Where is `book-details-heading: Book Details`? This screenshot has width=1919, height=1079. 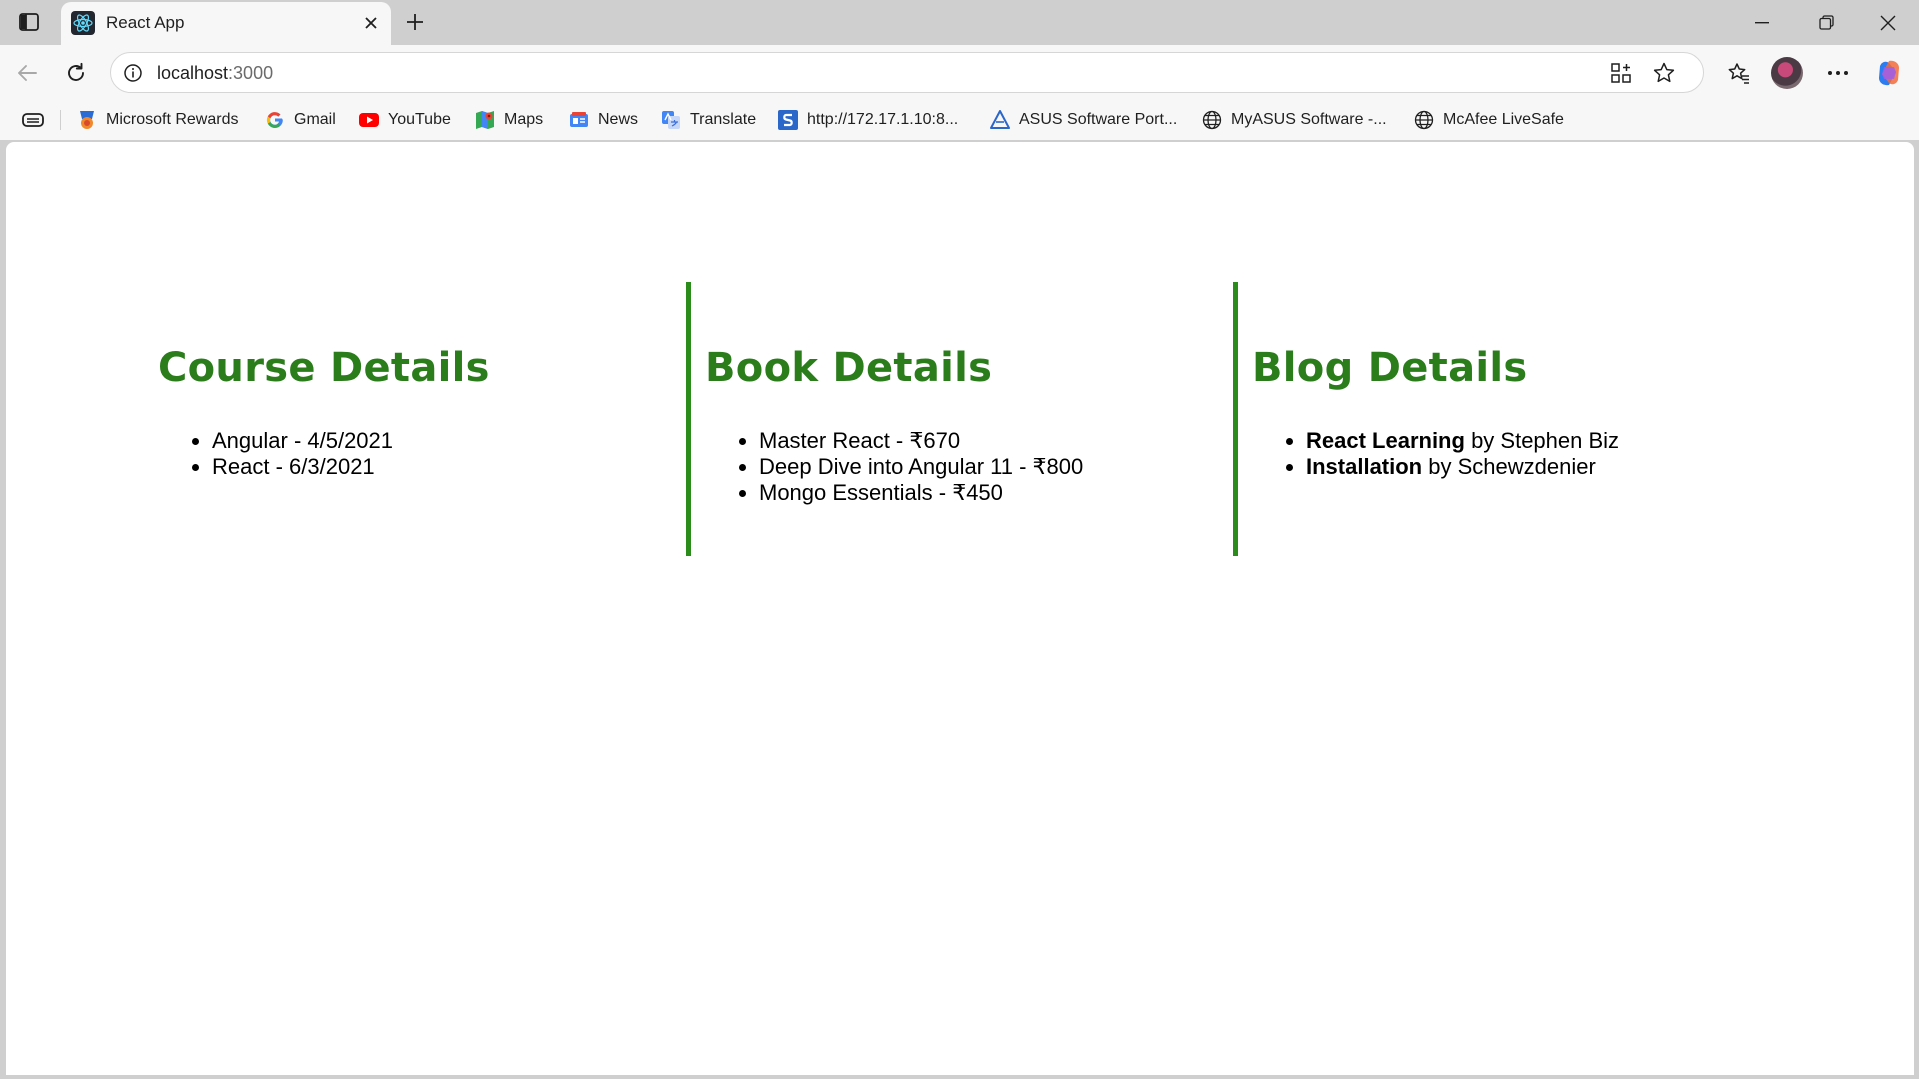
book-details-heading: Book Details is located at coordinates (849, 368).